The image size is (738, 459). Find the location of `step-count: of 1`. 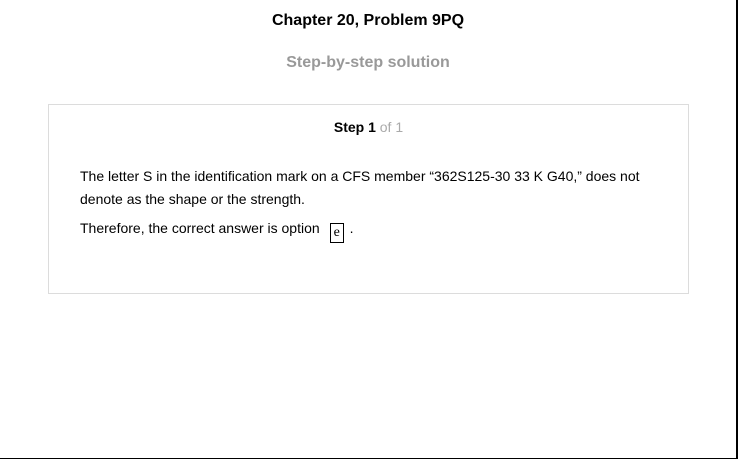

step-count: of 1 is located at coordinates (391, 127).